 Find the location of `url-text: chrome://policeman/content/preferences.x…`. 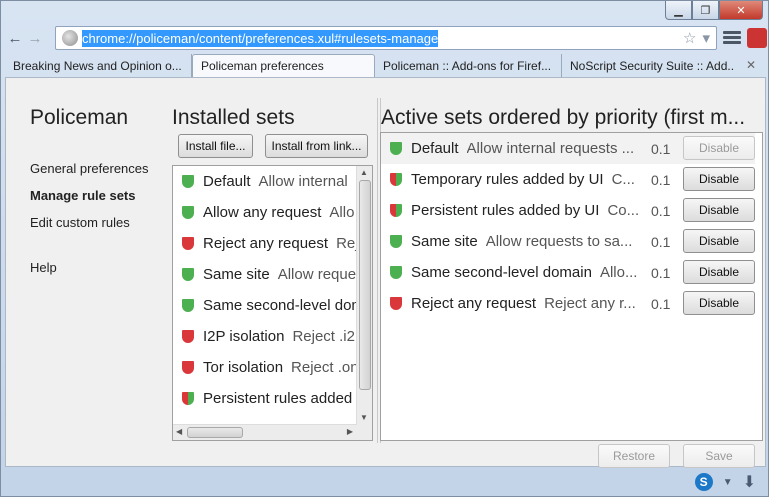

url-text: chrome://policeman/content/preferences.x… is located at coordinates (260, 38).